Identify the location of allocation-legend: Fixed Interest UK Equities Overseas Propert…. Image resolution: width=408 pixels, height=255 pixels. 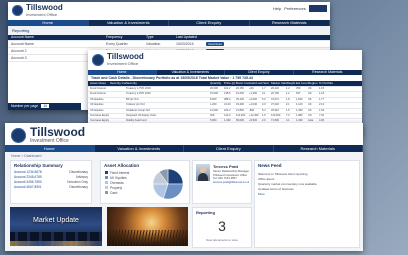
(117, 182).